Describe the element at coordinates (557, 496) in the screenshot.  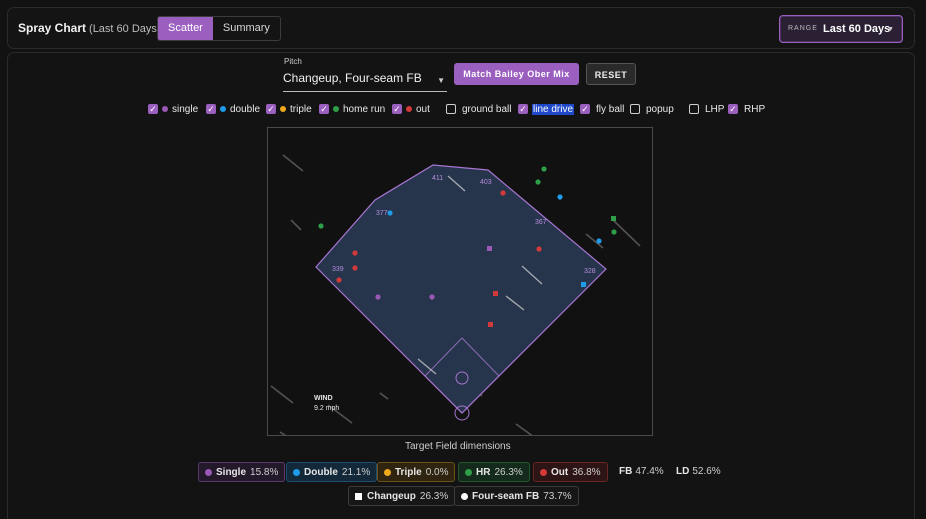
I see `legend-pct: 73.7%` at that location.